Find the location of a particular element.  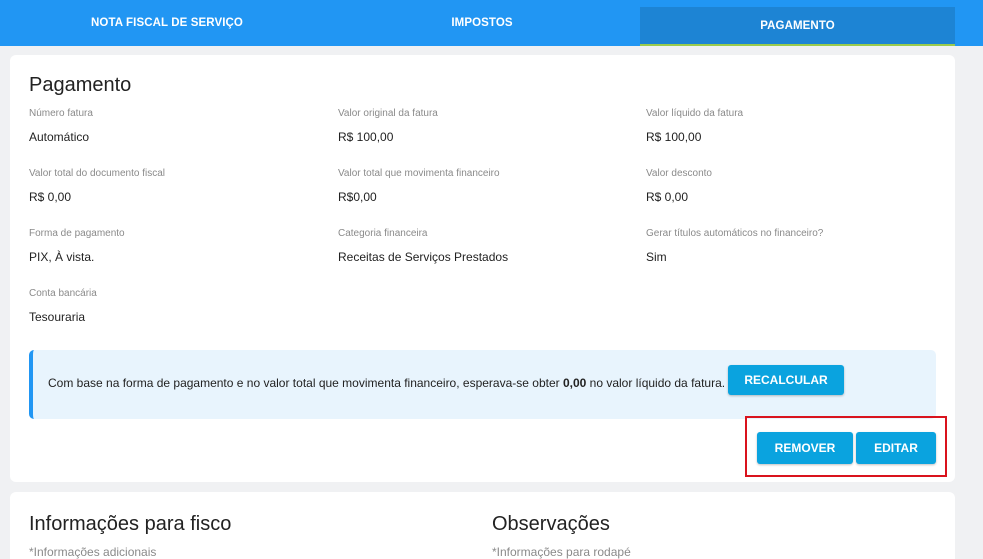

tab-impostos: IMPOSTOS is located at coordinates (482, 23).